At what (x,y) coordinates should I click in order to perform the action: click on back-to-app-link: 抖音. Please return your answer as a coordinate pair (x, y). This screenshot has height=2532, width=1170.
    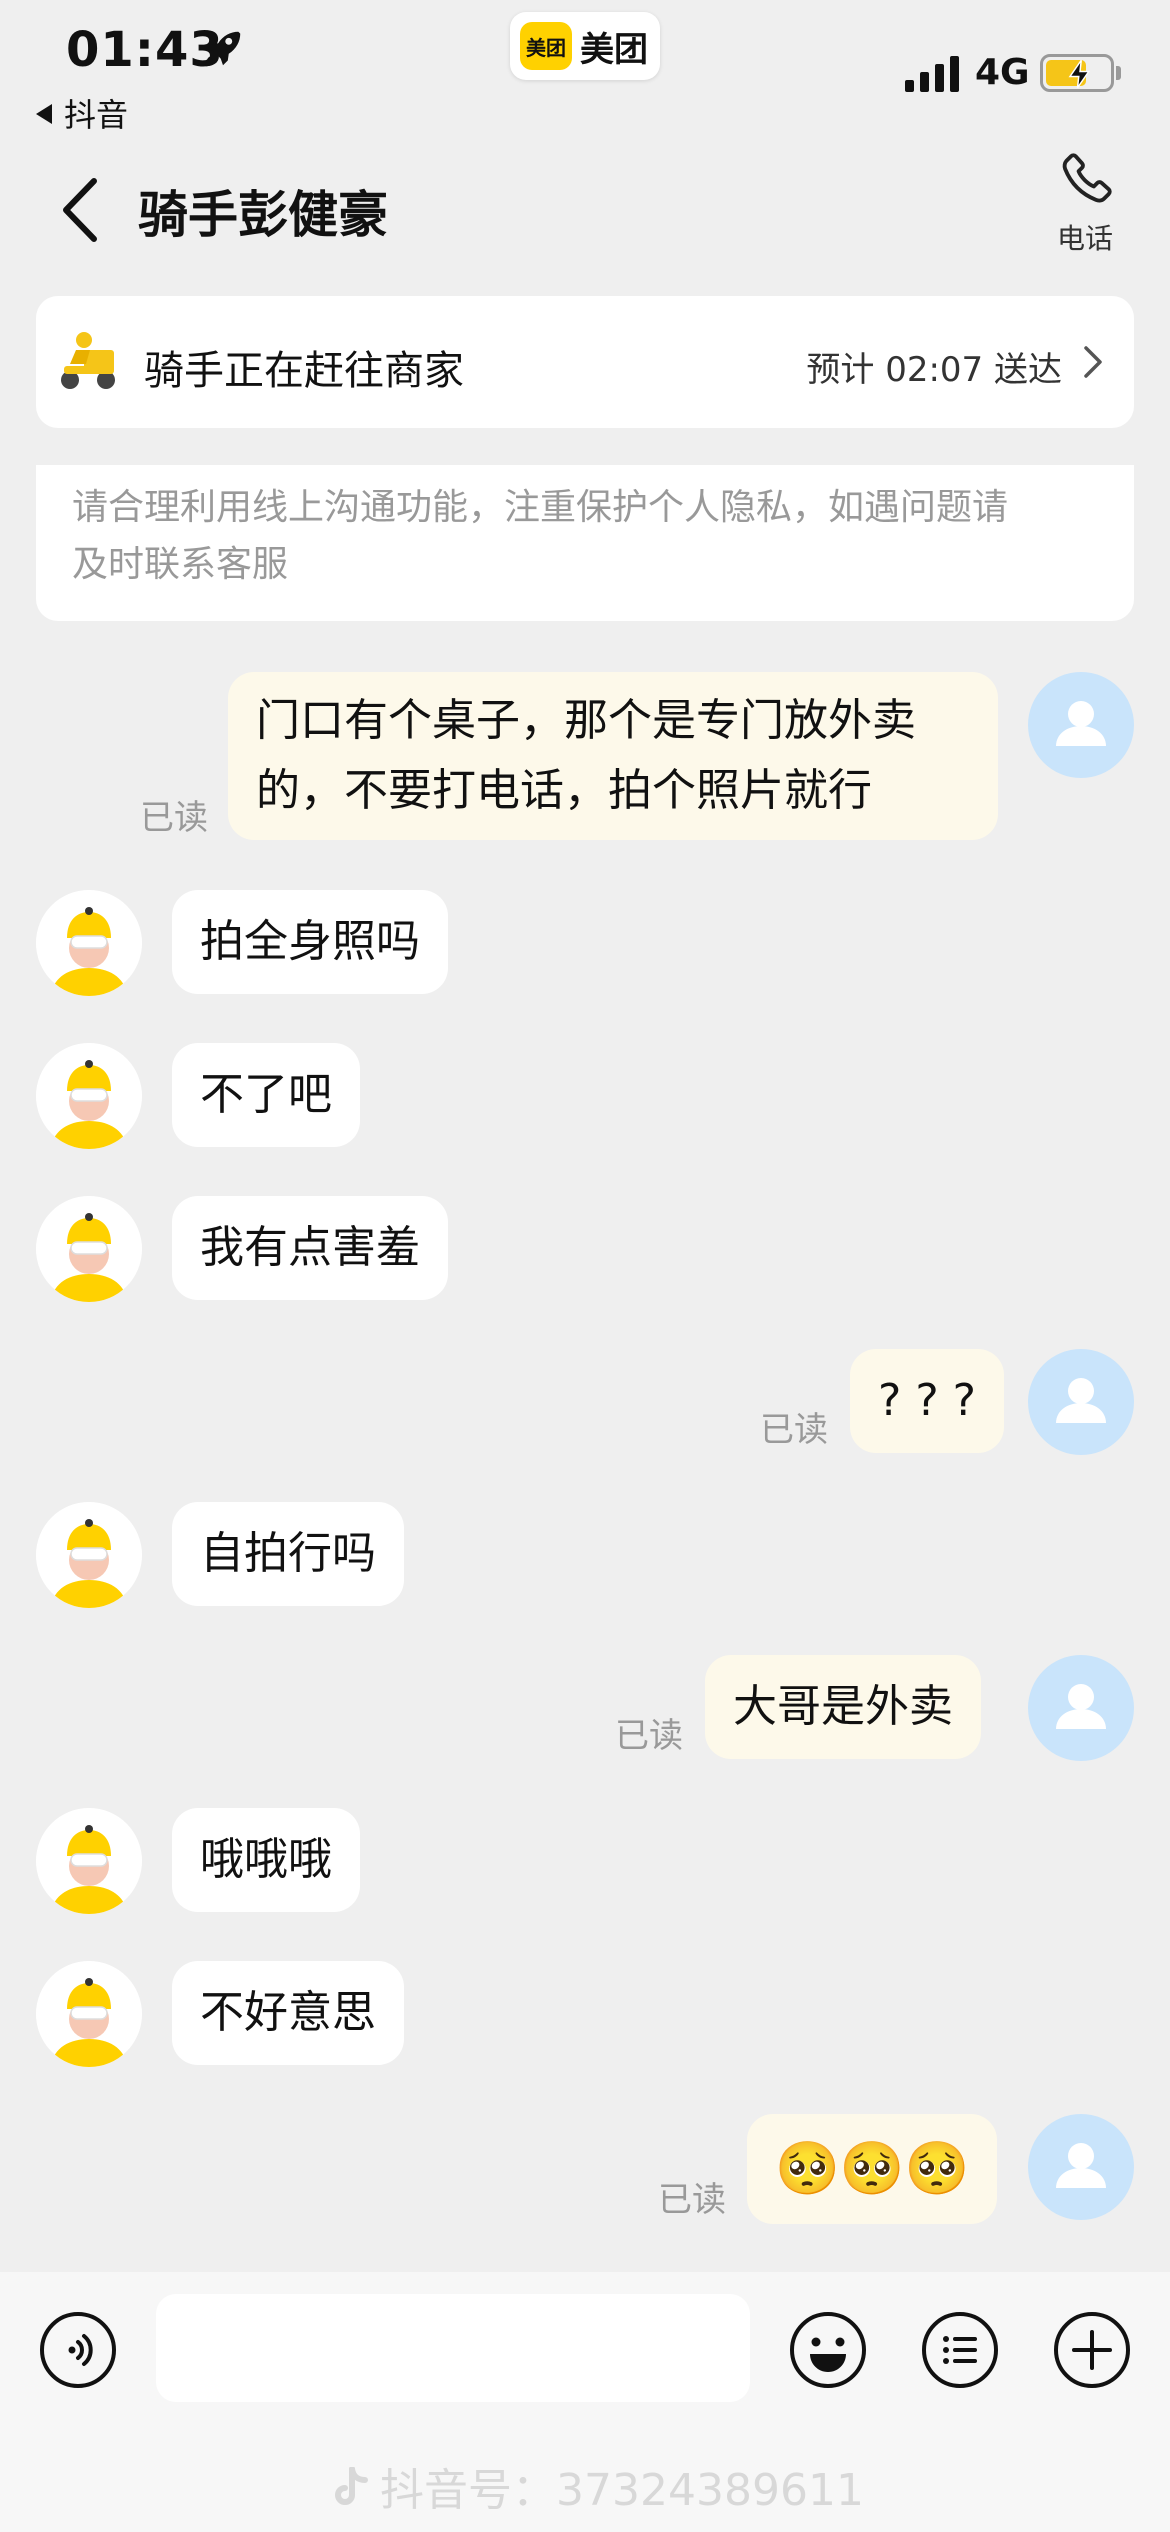
    Looking at the image, I should click on (82, 113).